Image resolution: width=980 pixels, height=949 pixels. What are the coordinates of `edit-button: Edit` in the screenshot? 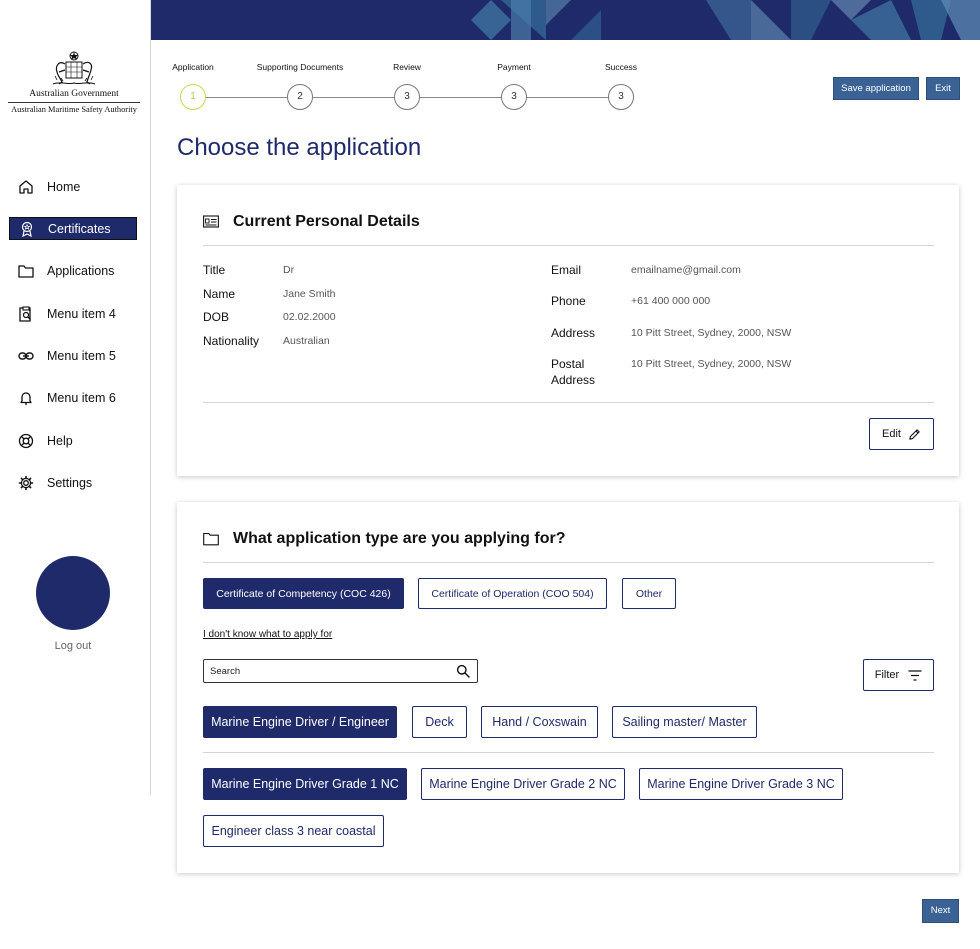 It's located at (901, 434).